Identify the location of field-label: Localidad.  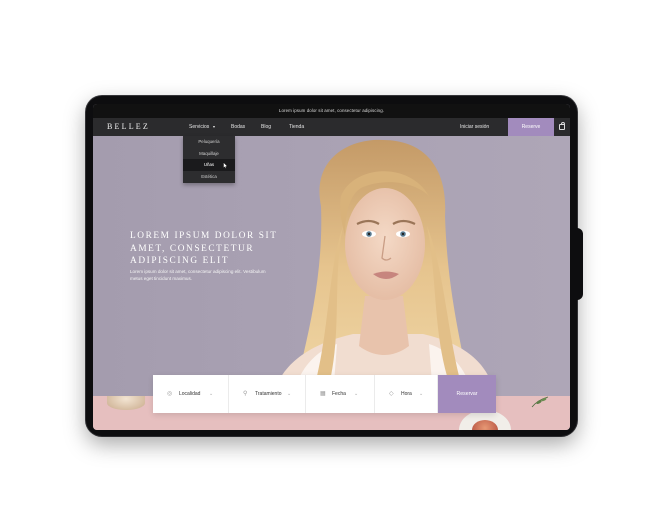
(190, 394).